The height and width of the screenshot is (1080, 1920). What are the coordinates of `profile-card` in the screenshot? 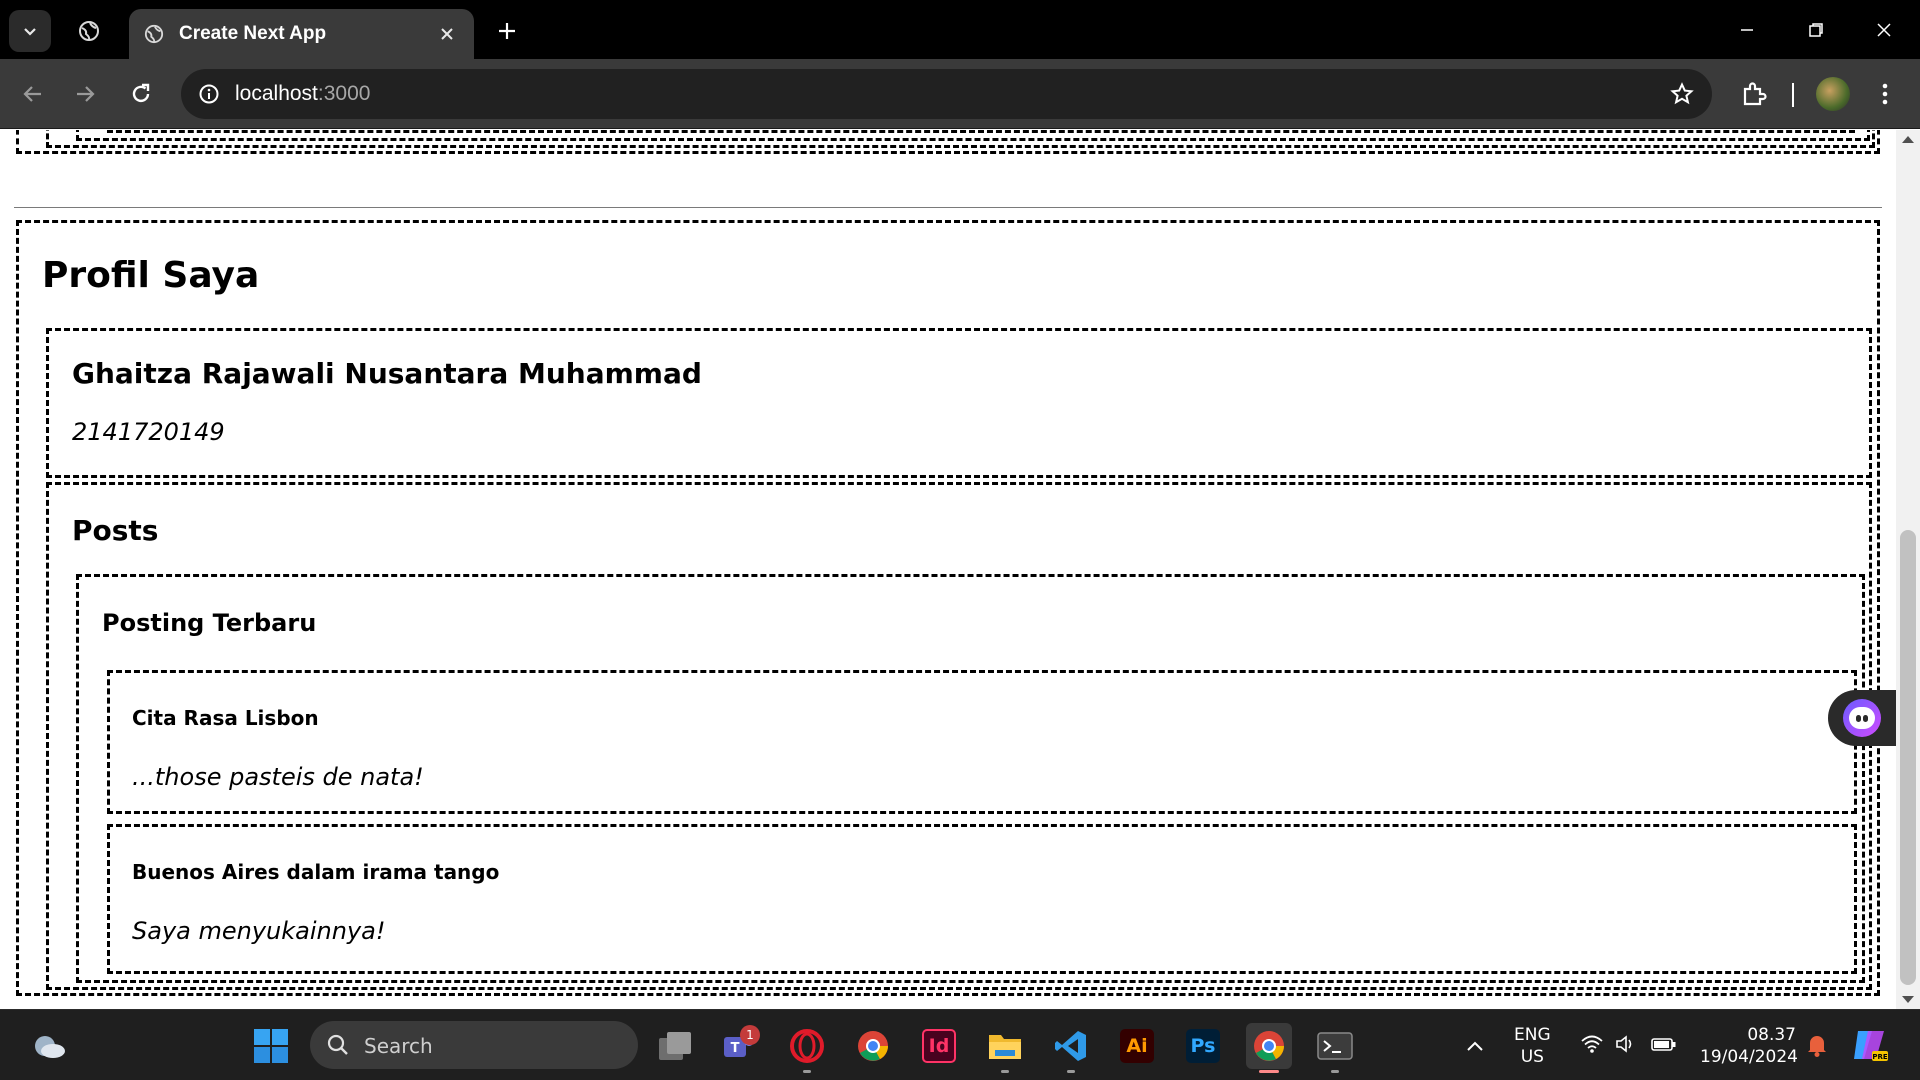 It's located at (959, 403).